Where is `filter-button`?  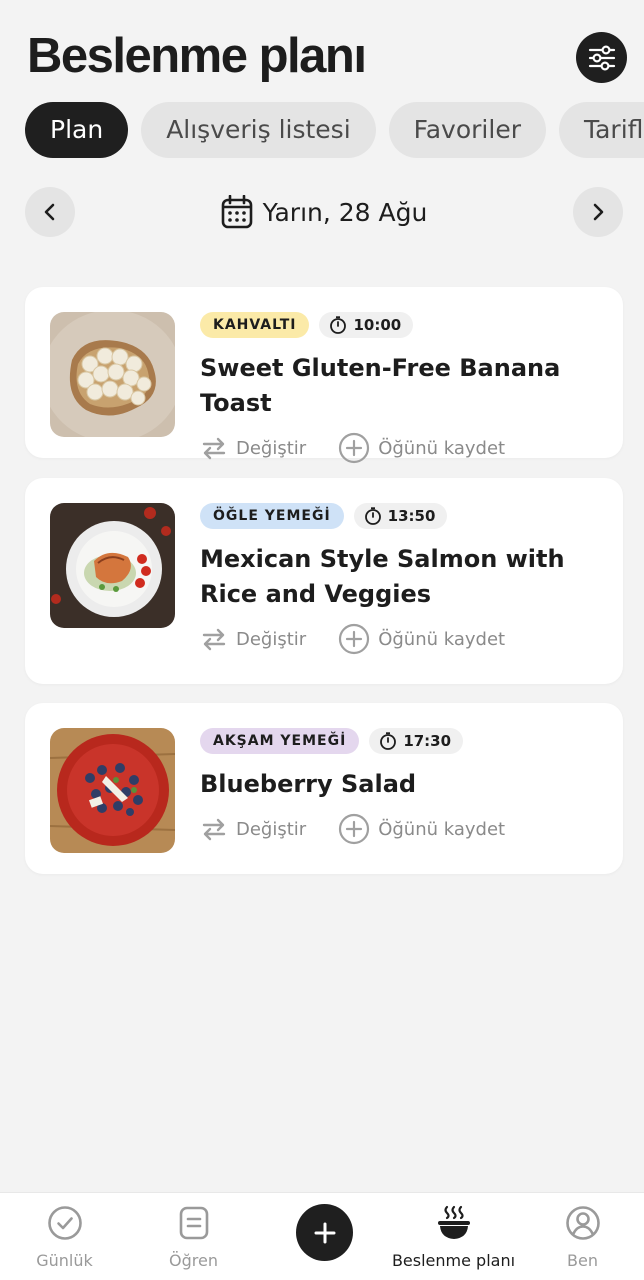
filter-button is located at coordinates (601, 57).